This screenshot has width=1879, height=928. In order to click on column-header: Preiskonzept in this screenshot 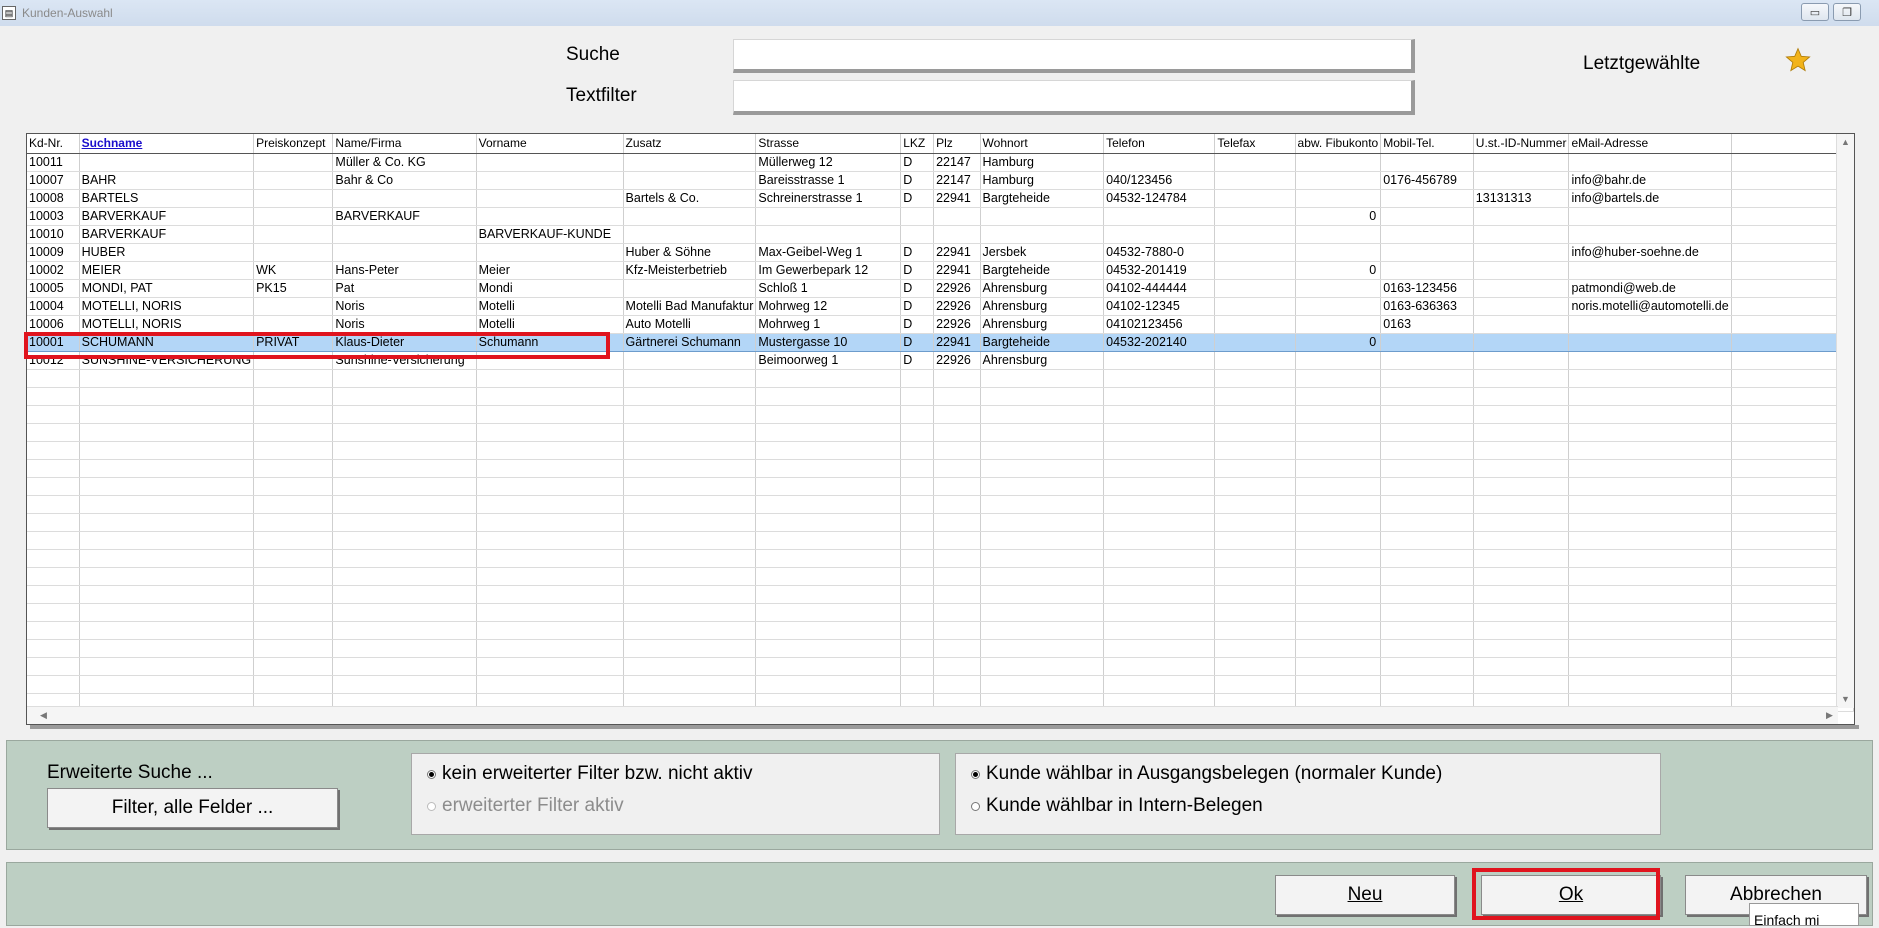, I will do `click(293, 144)`.